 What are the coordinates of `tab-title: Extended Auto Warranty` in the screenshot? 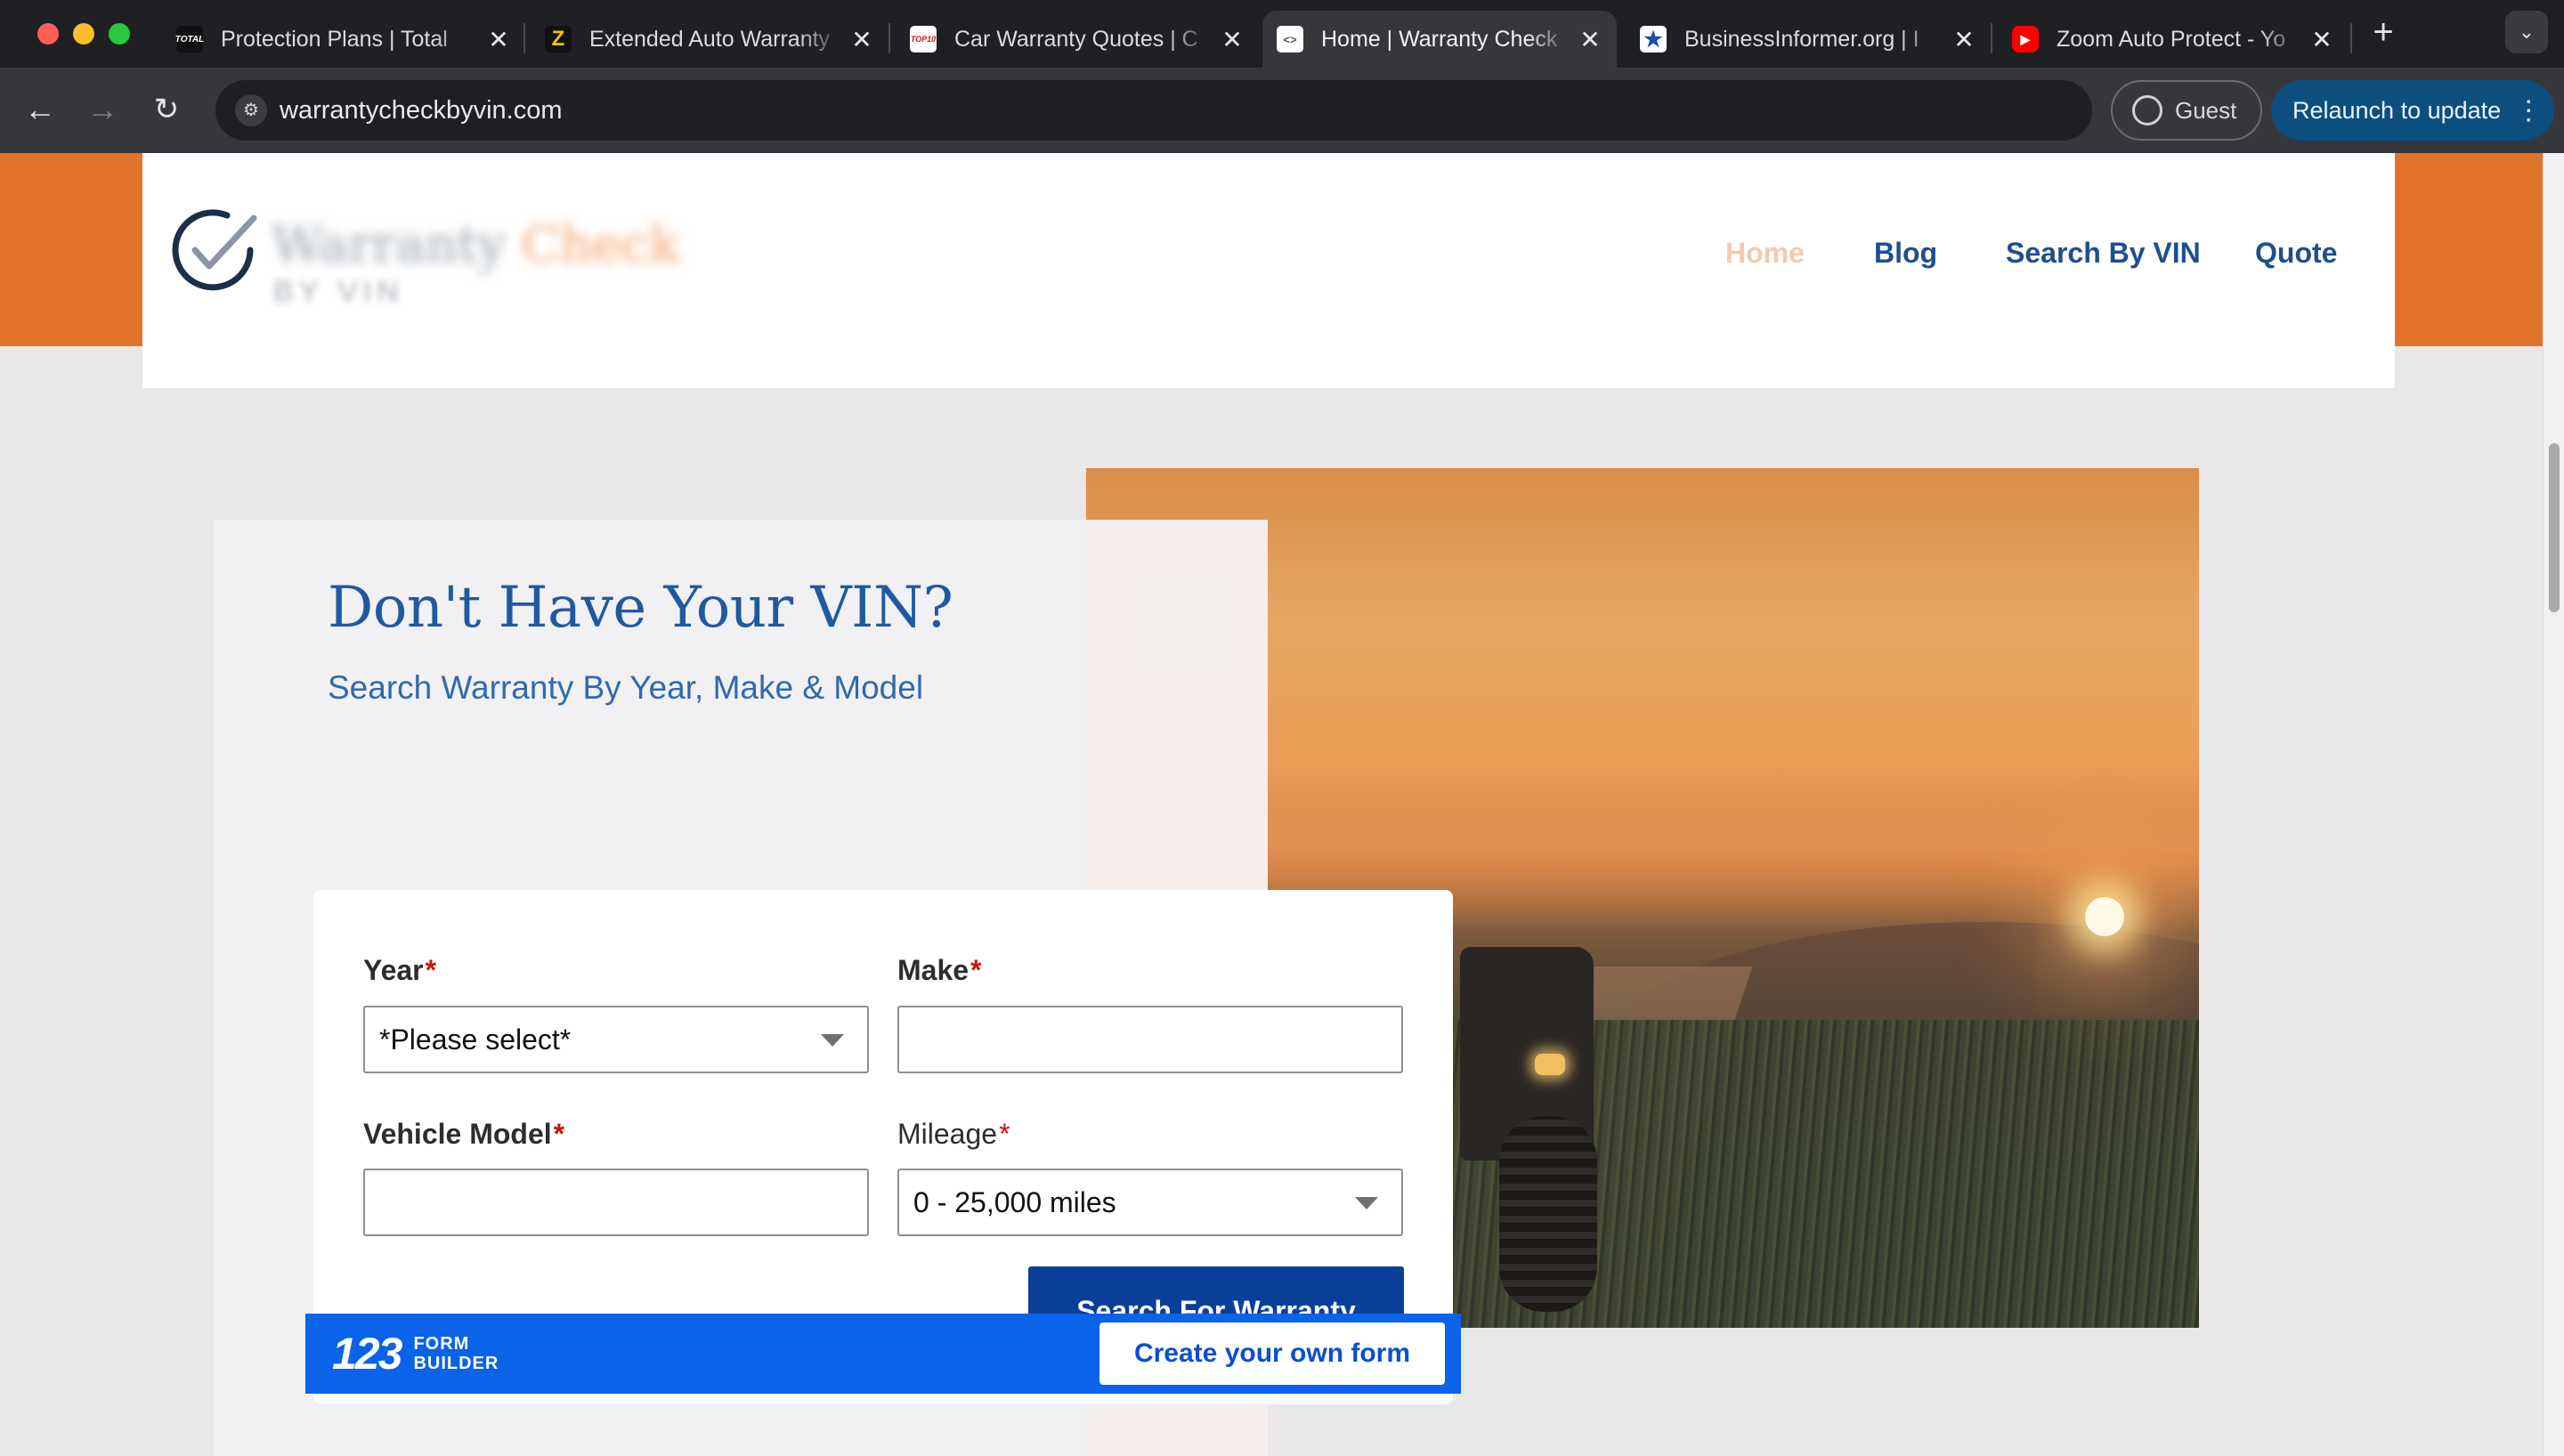 It's located at (710, 39).